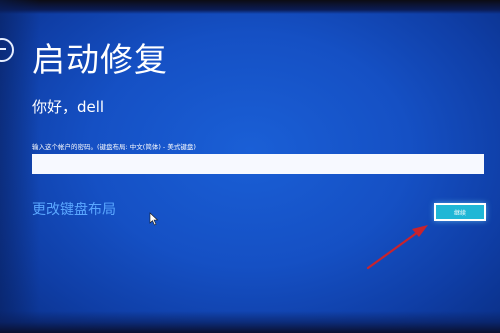  I want to click on user-greeting: 你好，dell, so click(68, 107).